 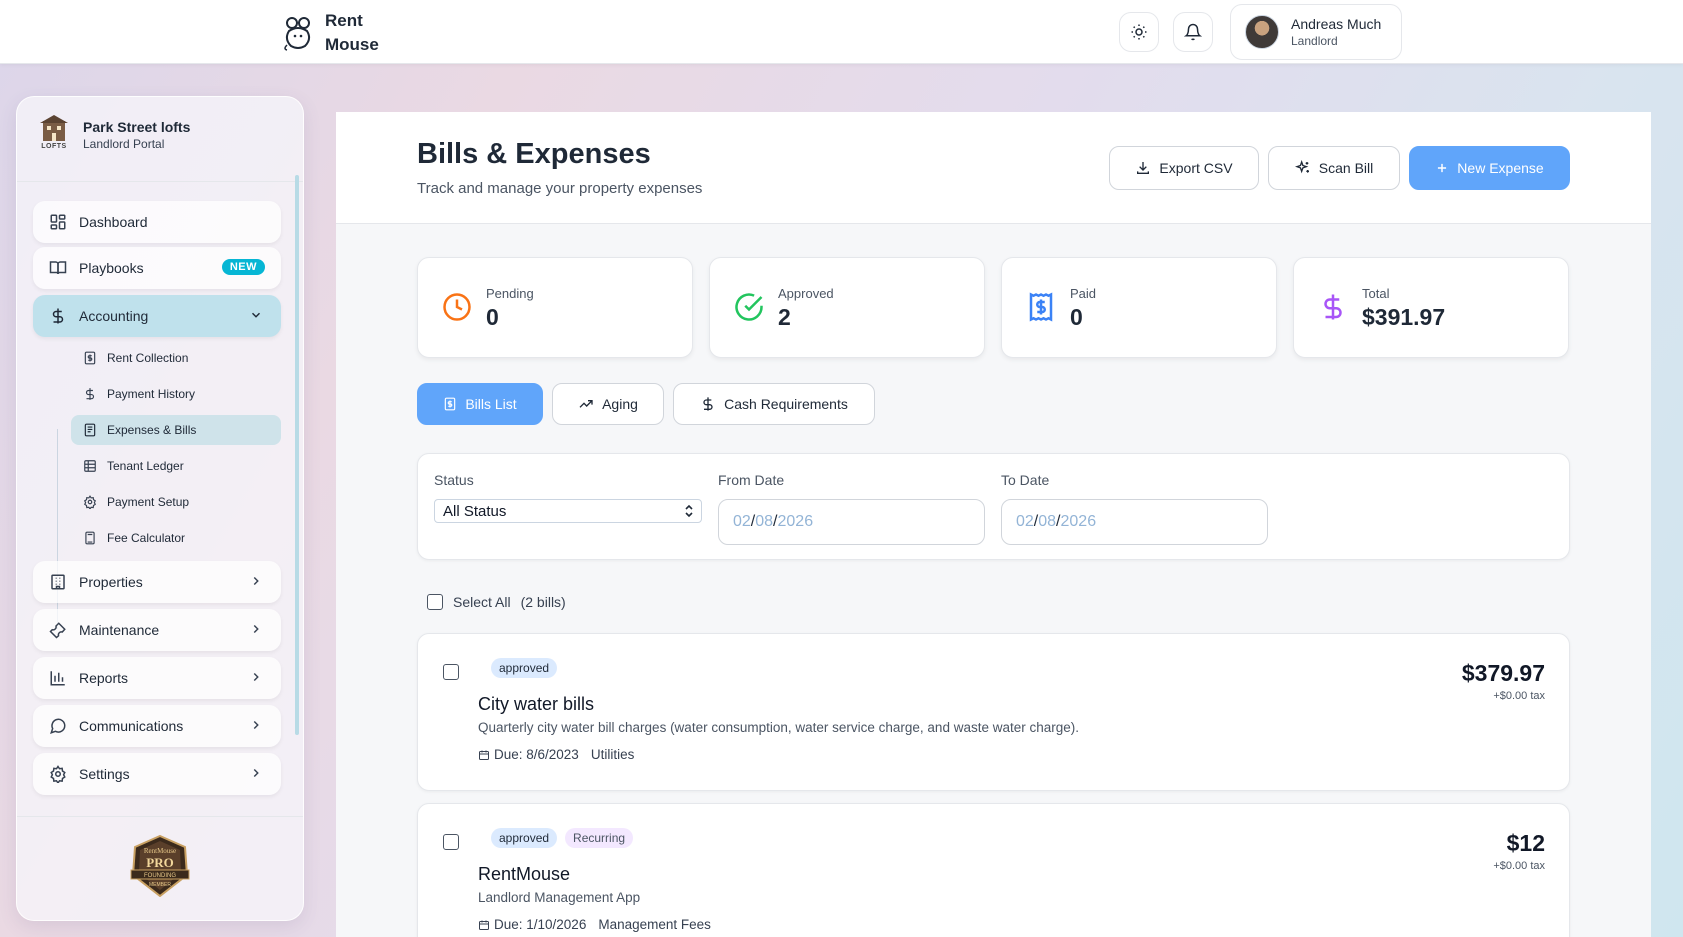 What do you see at coordinates (543, 602) in the screenshot?
I see `bill-count: (2 bills)` at bounding box center [543, 602].